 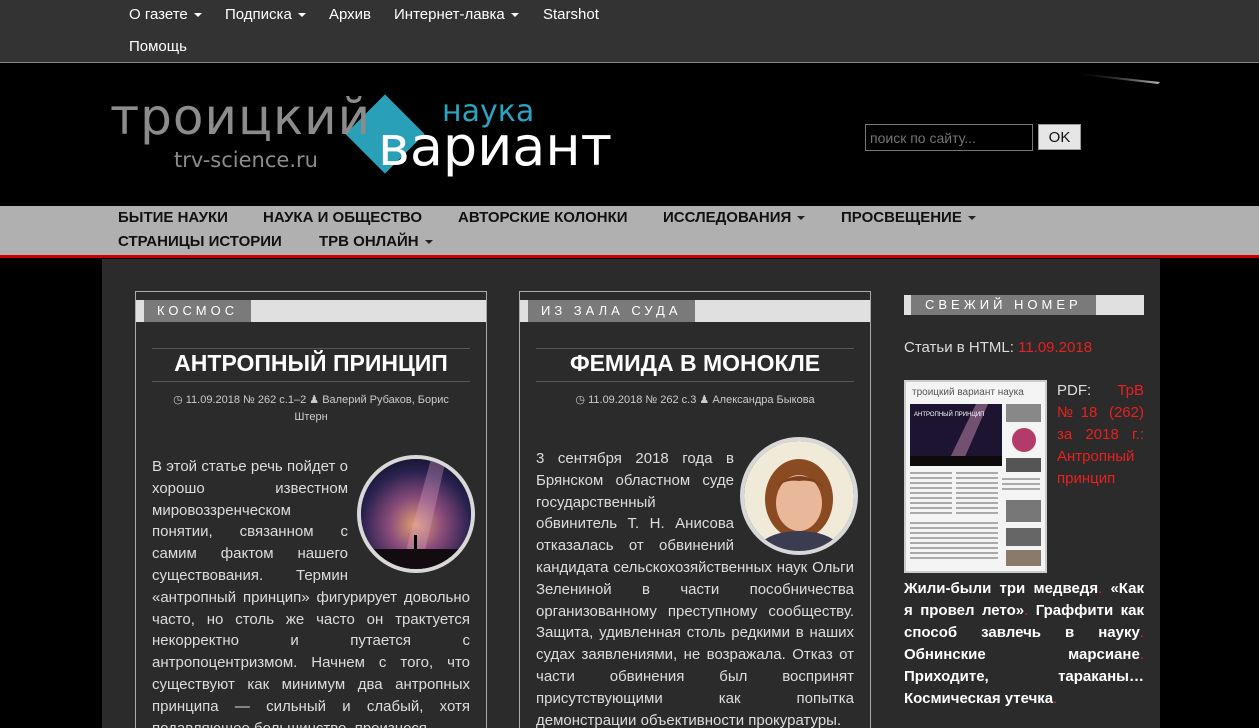 I want to click on mainnav-item-science-society: НАУКА И ОБЩЕСТВО, so click(x=342, y=217).